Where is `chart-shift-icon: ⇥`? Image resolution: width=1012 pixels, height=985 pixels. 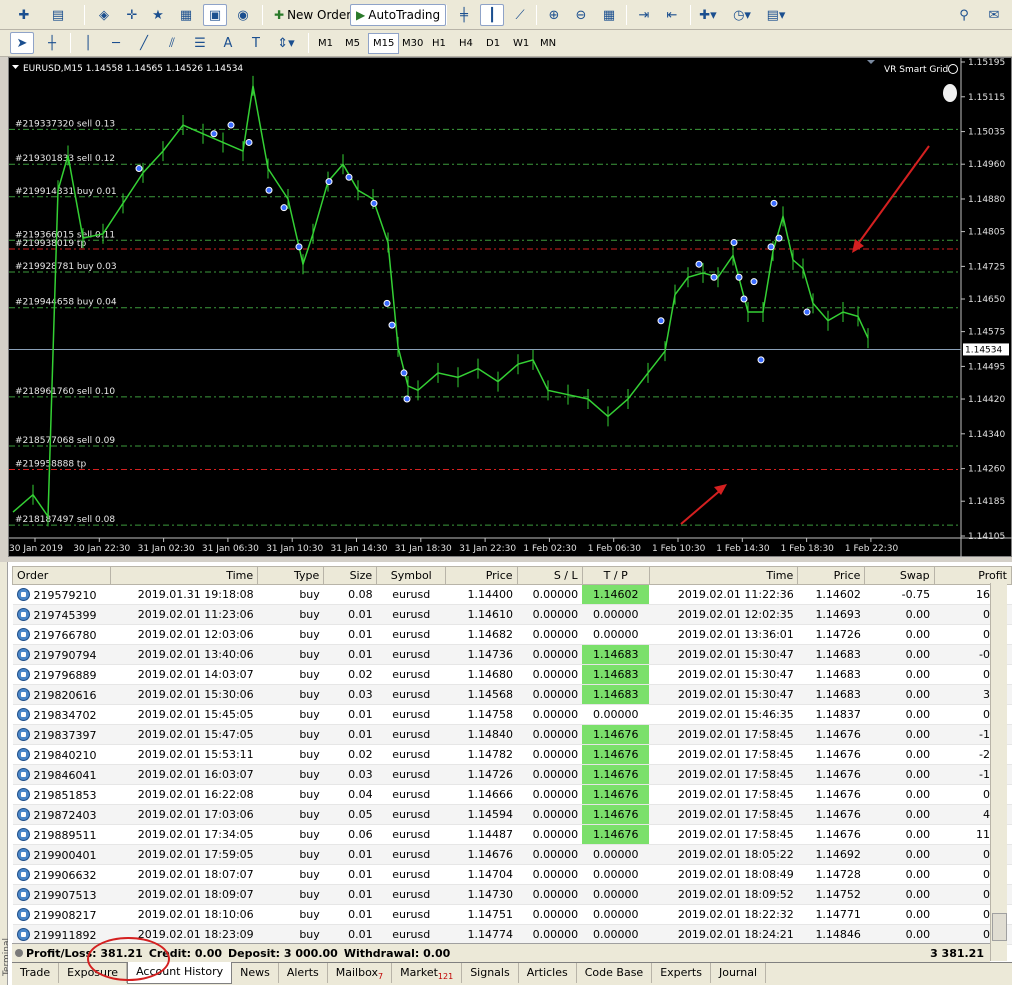
chart-shift-icon: ⇥ is located at coordinates (644, 15).